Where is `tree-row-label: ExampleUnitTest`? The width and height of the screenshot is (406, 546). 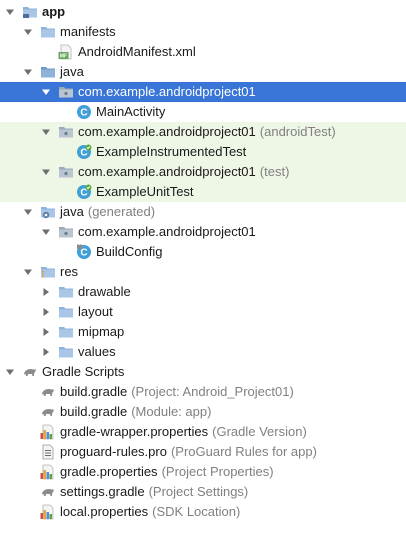 tree-row-label: ExampleUnitTest is located at coordinates (145, 191).